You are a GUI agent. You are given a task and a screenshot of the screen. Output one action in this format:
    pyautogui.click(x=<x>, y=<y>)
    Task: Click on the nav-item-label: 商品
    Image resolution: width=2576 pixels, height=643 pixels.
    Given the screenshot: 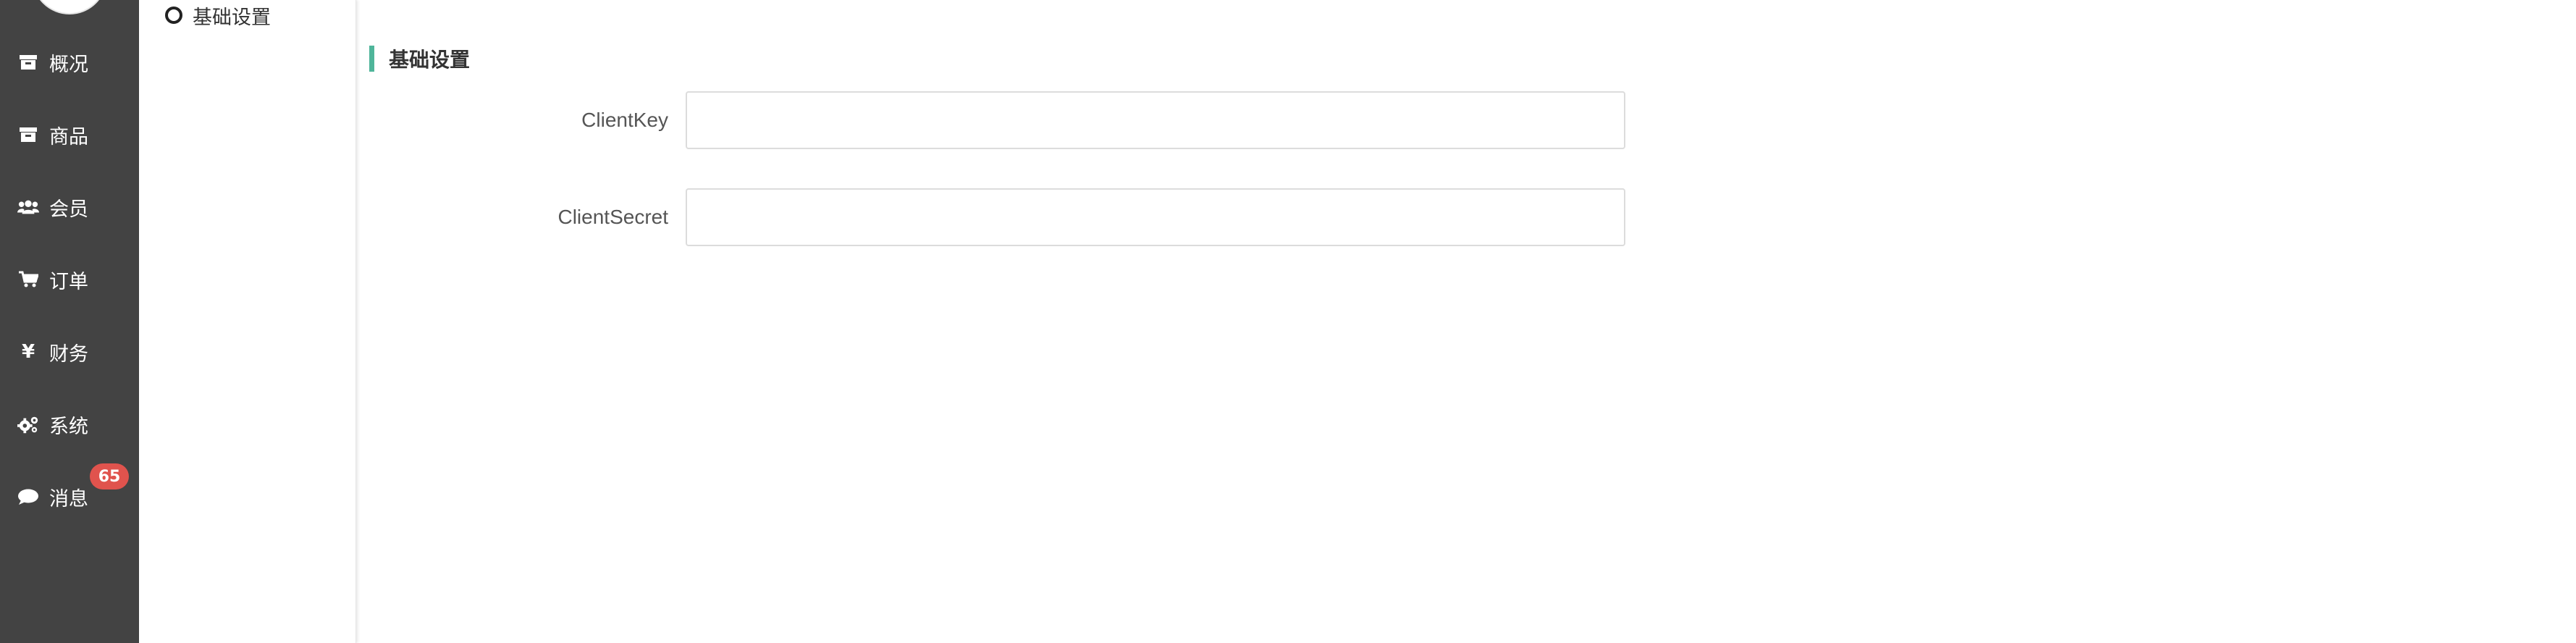 What is the action you would take?
    pyautogui.click(x=68, y=136)
    